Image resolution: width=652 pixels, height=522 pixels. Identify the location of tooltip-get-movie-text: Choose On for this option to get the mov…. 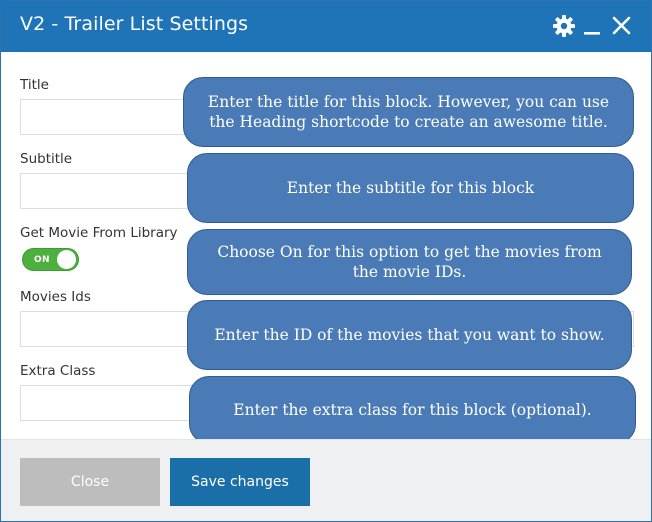
(409, 262).